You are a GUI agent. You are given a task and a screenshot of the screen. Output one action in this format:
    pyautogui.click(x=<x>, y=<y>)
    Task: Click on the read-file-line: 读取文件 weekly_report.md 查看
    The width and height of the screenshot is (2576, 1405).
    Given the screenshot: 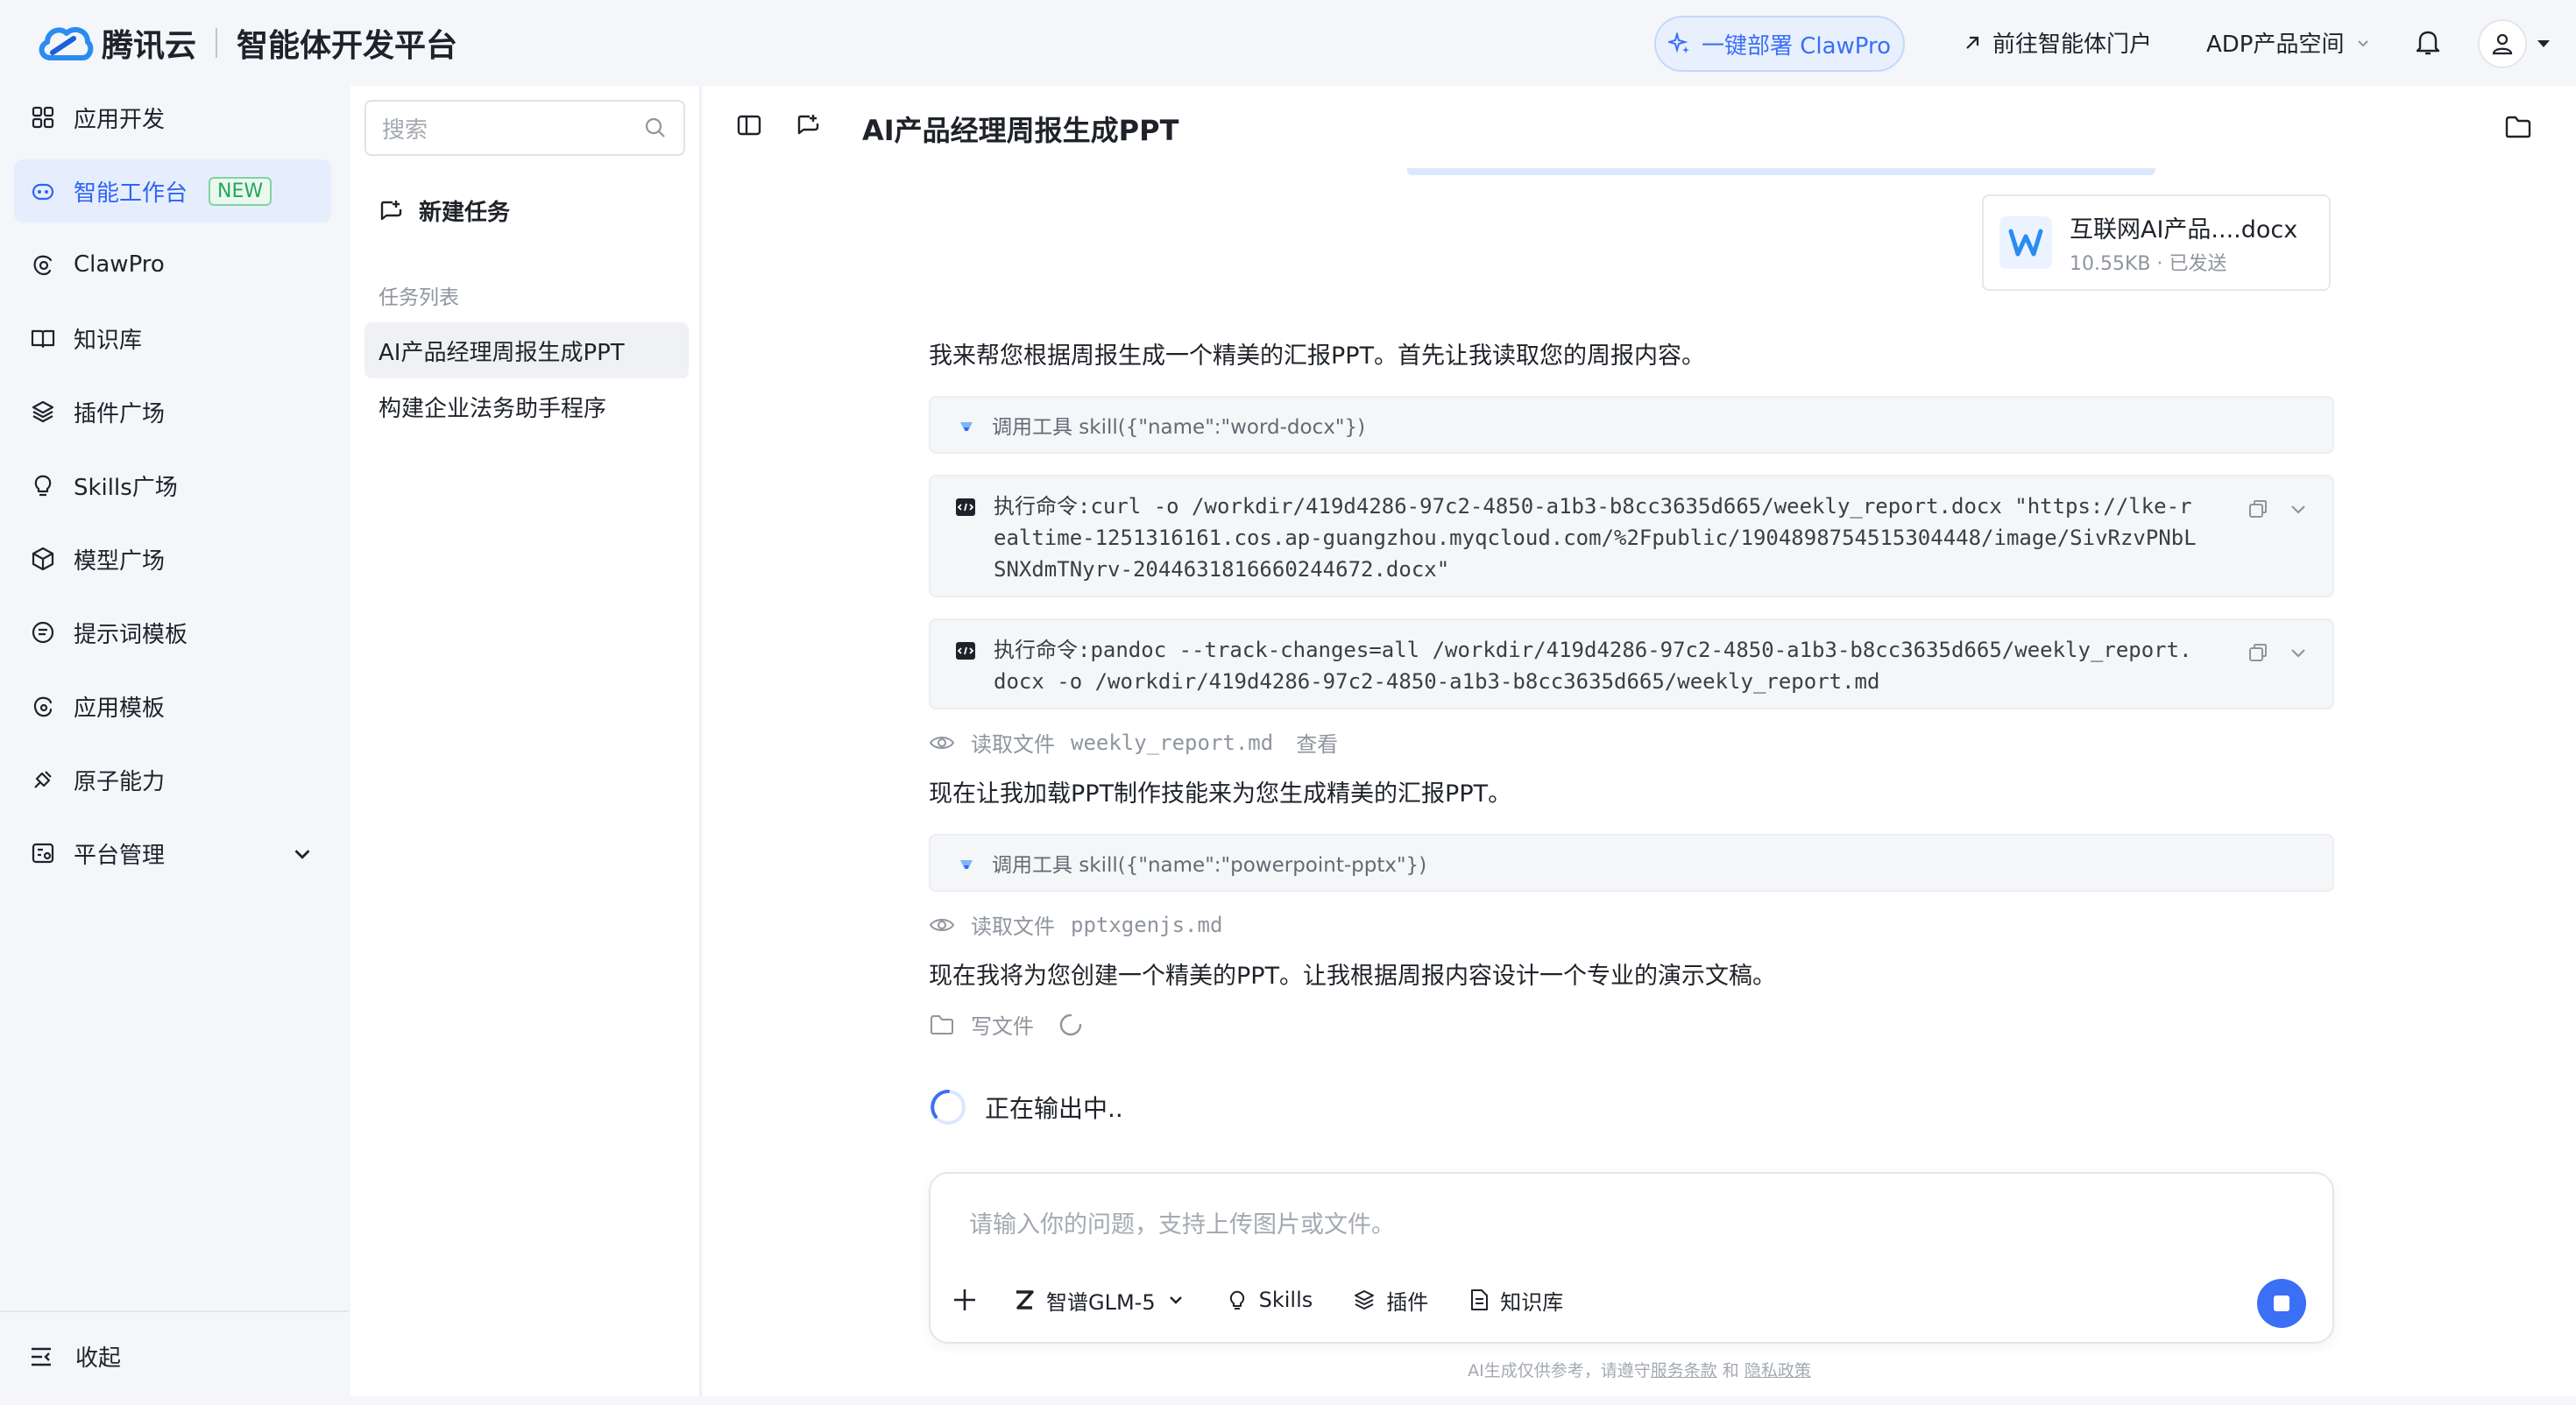 What is the action you would take?
    pyautogui.click(x=1133, y=742)
    